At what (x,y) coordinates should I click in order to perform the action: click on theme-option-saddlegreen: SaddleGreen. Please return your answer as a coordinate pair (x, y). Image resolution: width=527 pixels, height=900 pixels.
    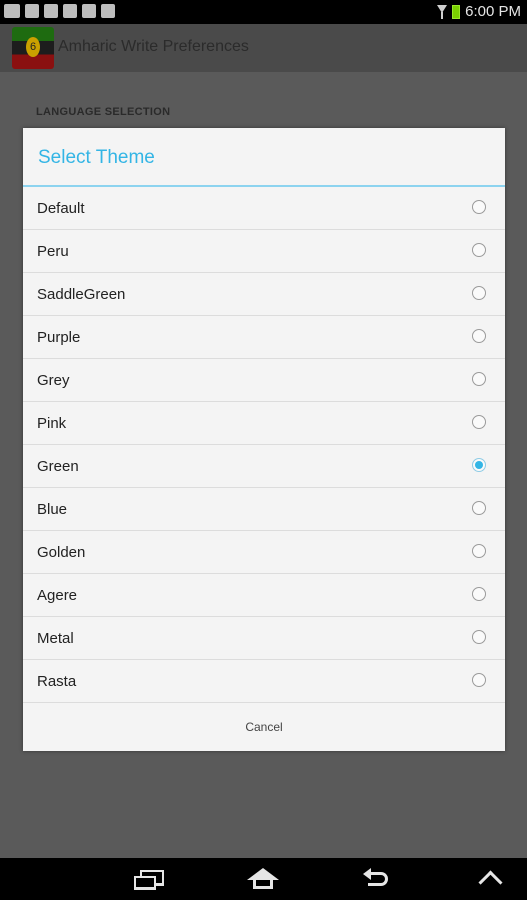
    Looking at the image, I should click on (264, 294).